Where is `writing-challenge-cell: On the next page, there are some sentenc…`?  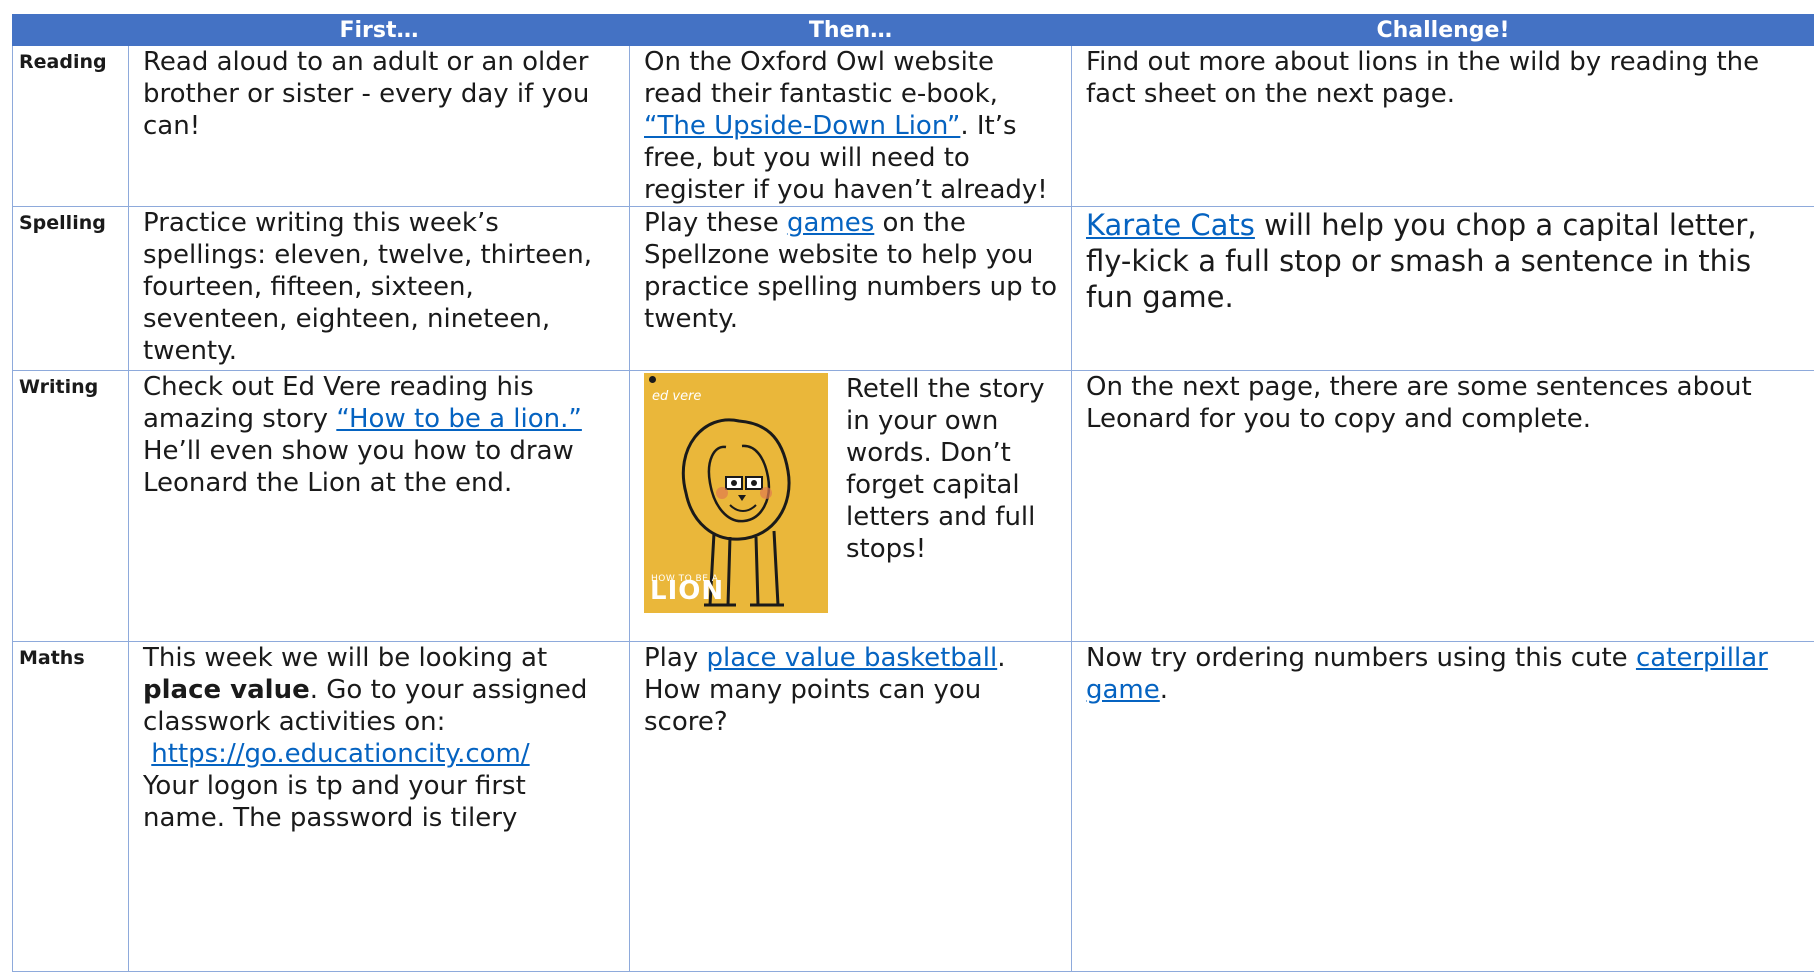
writing-challenge-cell: On the next page, there are some sentenc… is located at coordinates (1443, 506).